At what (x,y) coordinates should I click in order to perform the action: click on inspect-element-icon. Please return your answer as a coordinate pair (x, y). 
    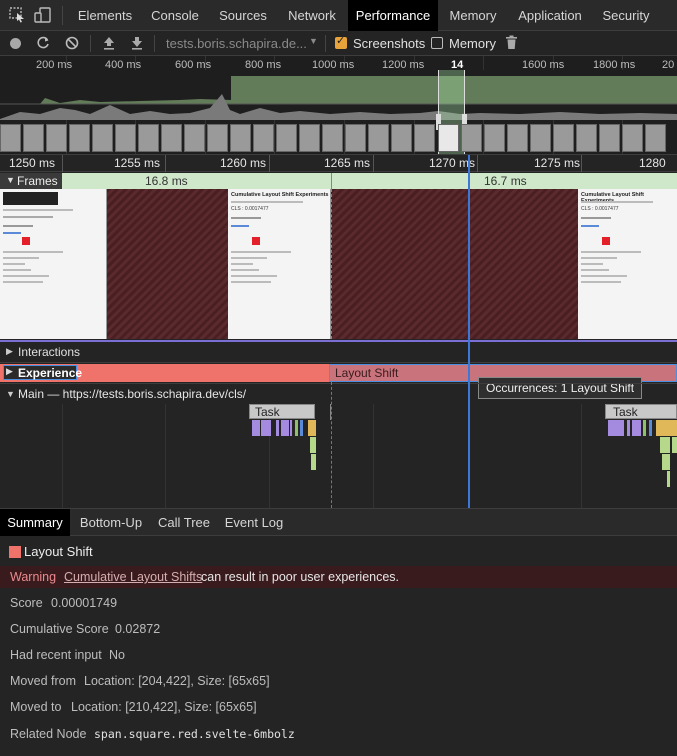
    Looking at the image, I should click on (18, 15).